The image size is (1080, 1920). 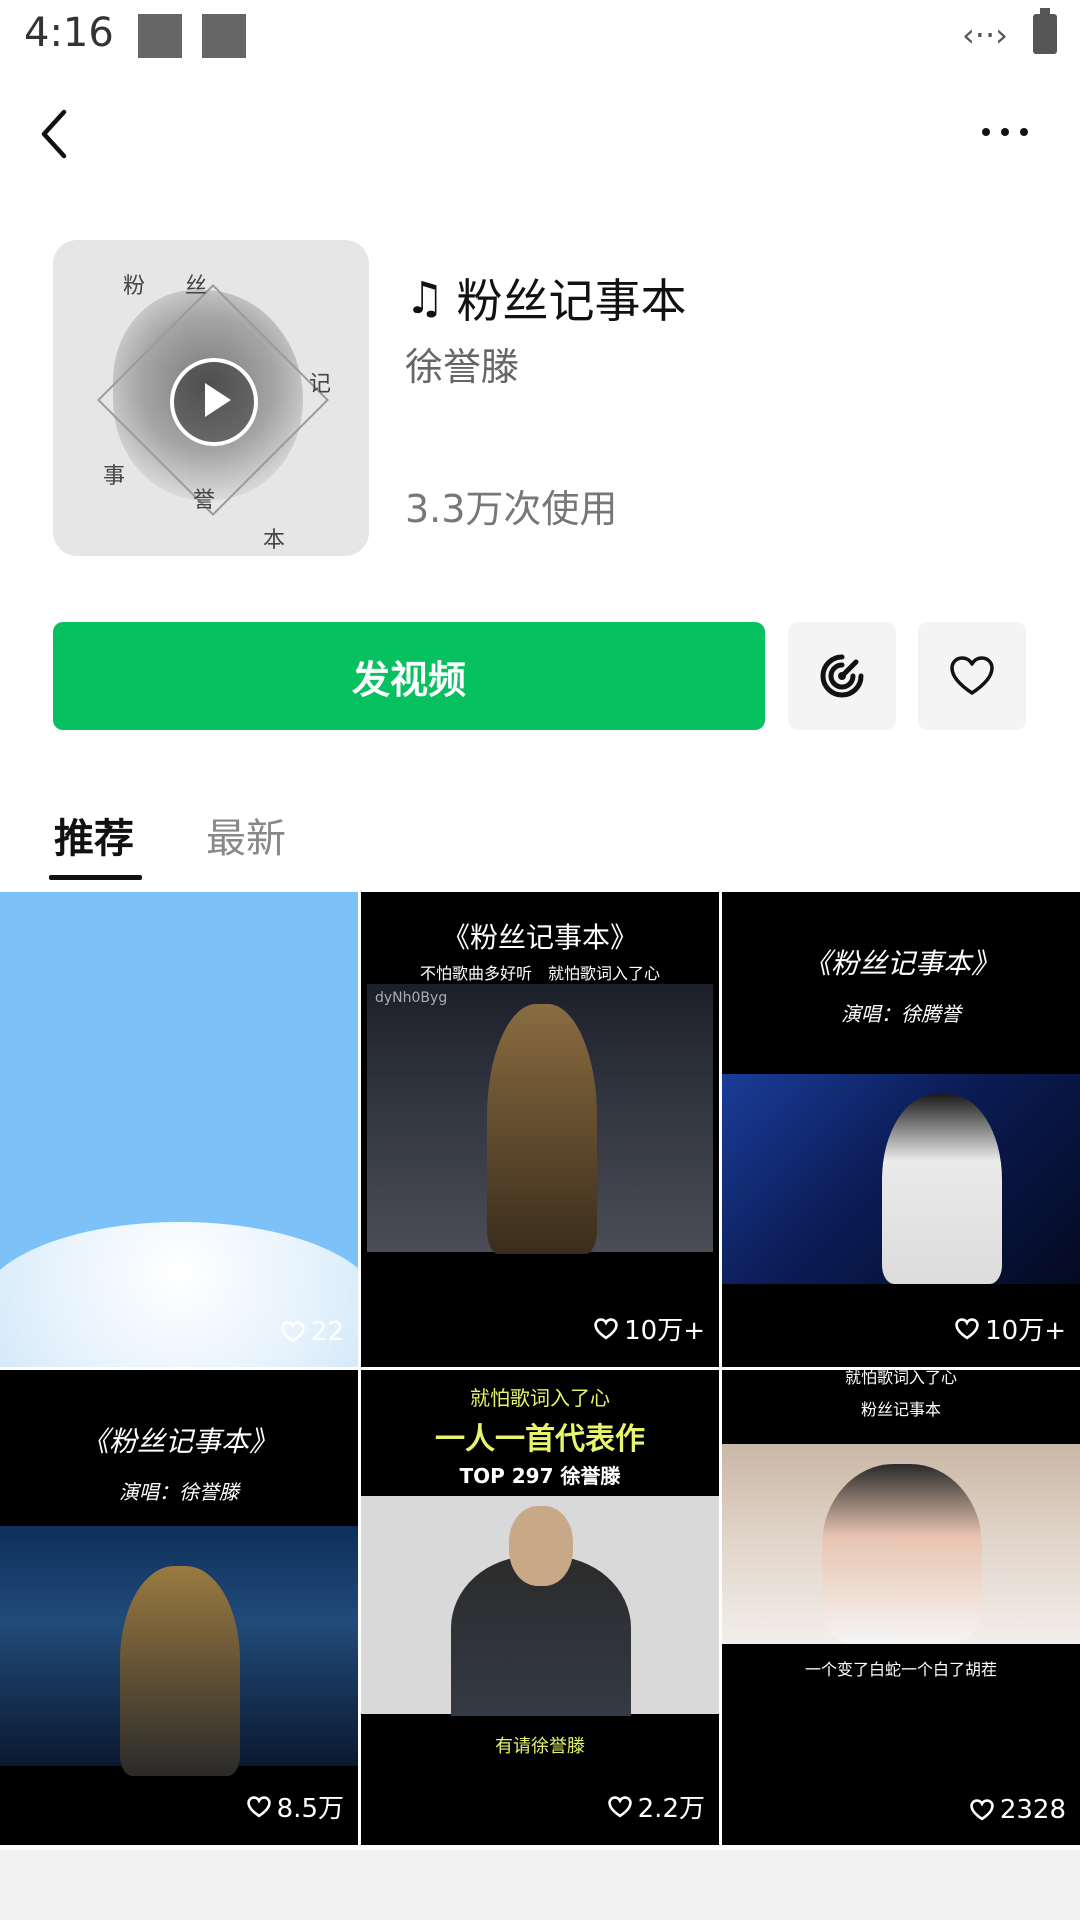 I want to click on video-thumbnail: dyNh0Byg, so click(x=540, y=1119).